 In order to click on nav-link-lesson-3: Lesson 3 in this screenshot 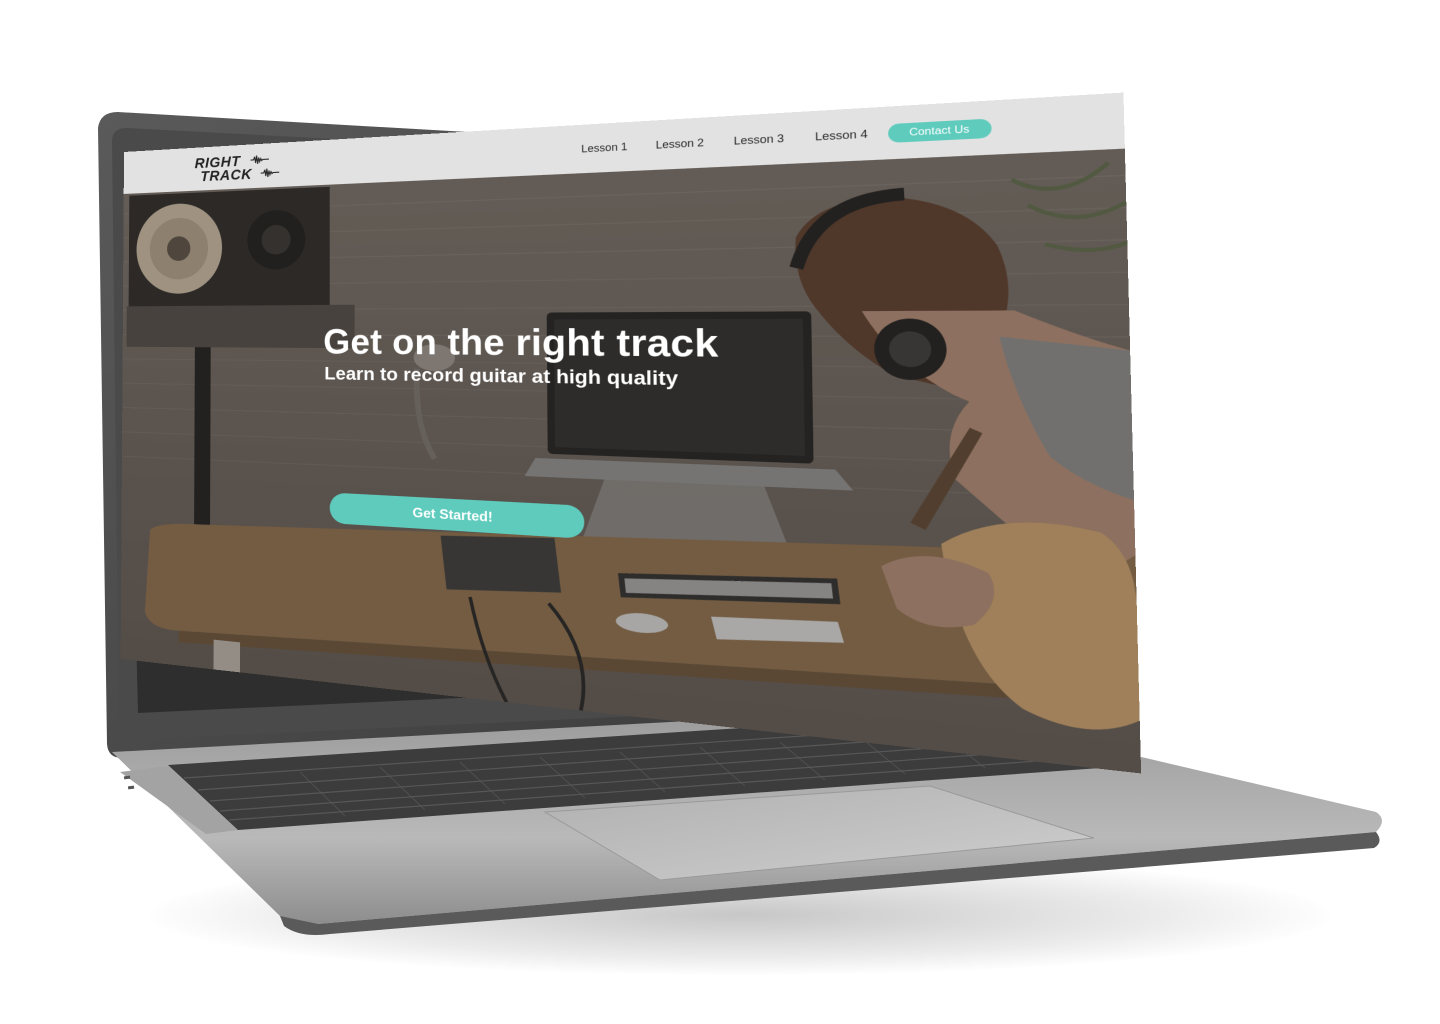, I will do `click(759, 139)`.